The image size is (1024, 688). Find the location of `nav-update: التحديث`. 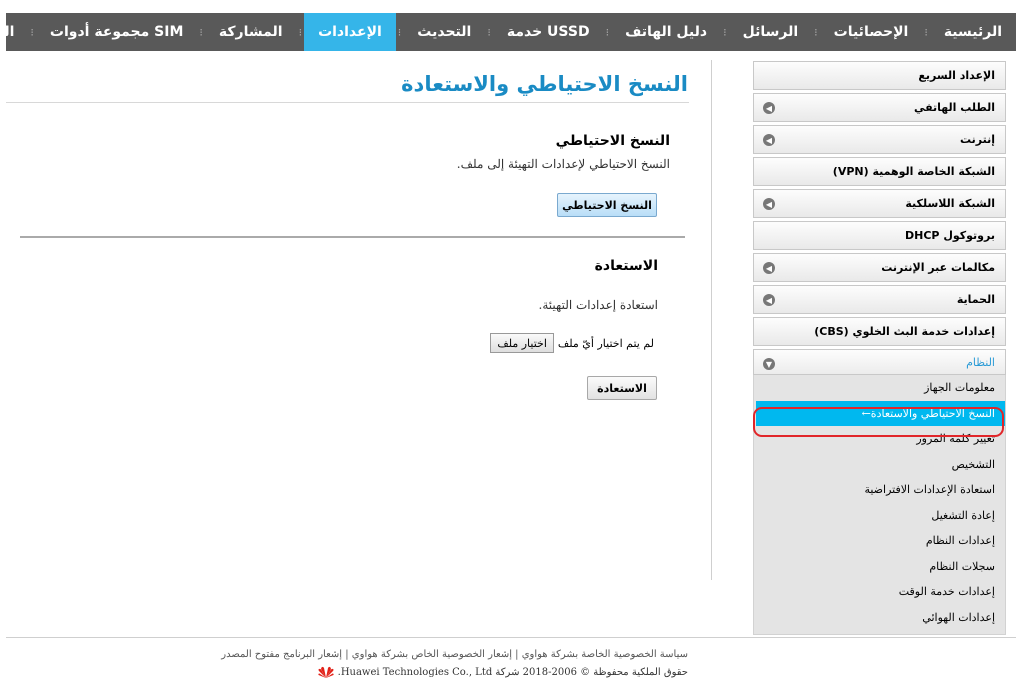

nav-update: التحديث is located at coordinates (444, 32).